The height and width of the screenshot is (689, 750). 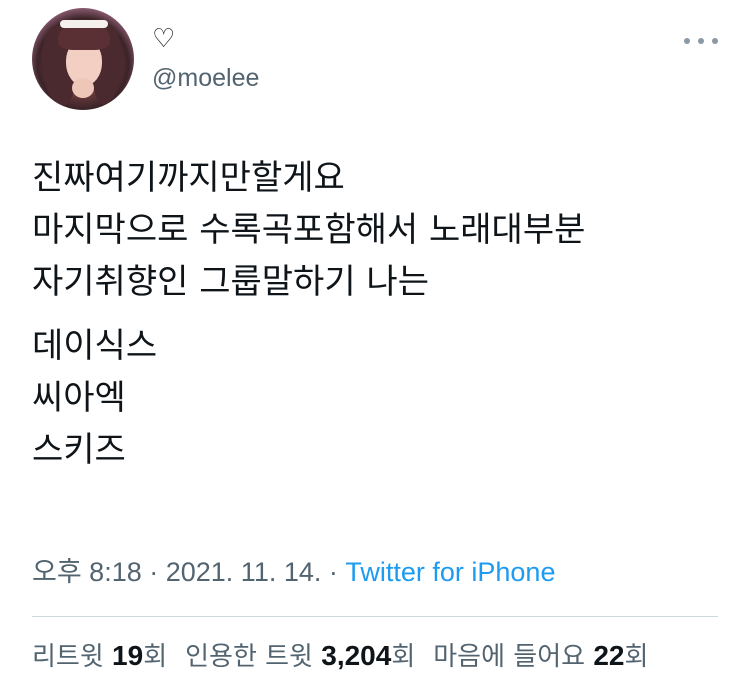 What do you see at coordinates (163, 39) in the screenshot?
I see `display-name: ♡` at bounding box center [163, 39].